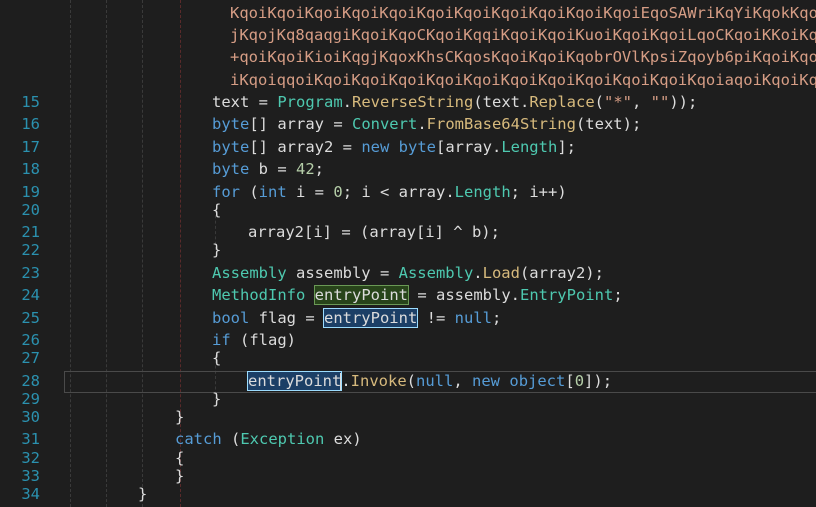 The width and height of the screenshot is (816, 507). What do you see at coordinates (570, 381) in the screenshot?
I see `code-token: [` at bounding box center [570, 381].